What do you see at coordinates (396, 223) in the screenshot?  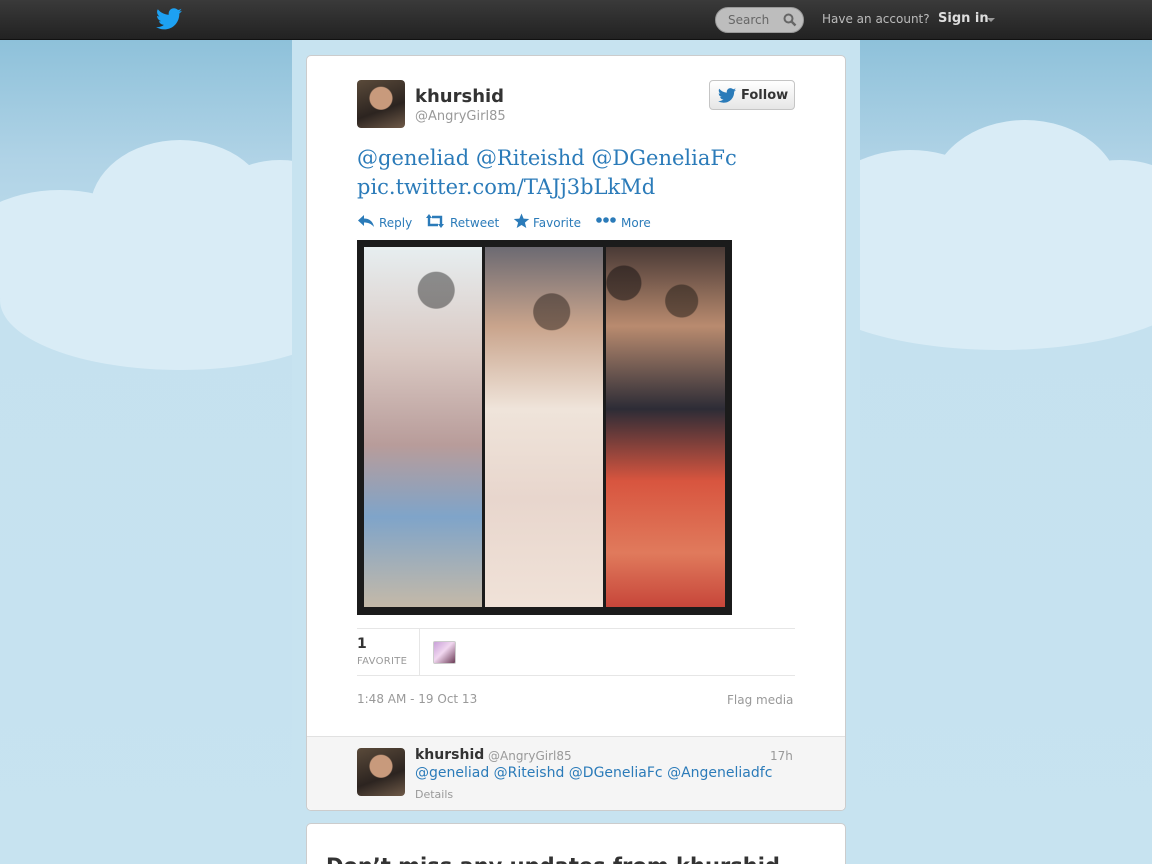 I see `reply-label: Reply` at bounding box center [396, 223].